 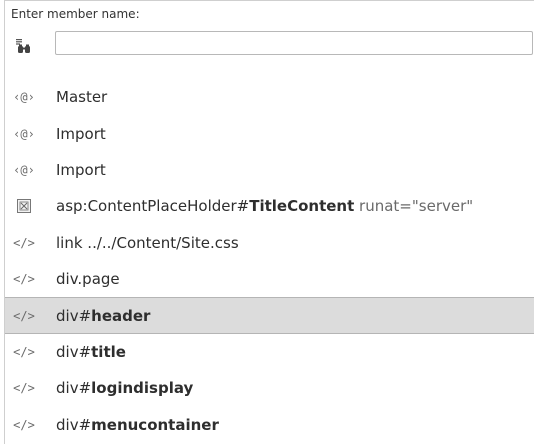 I want to click on member-list-item-label: link ../../Content/Site.css, so click(x=147, y=243).